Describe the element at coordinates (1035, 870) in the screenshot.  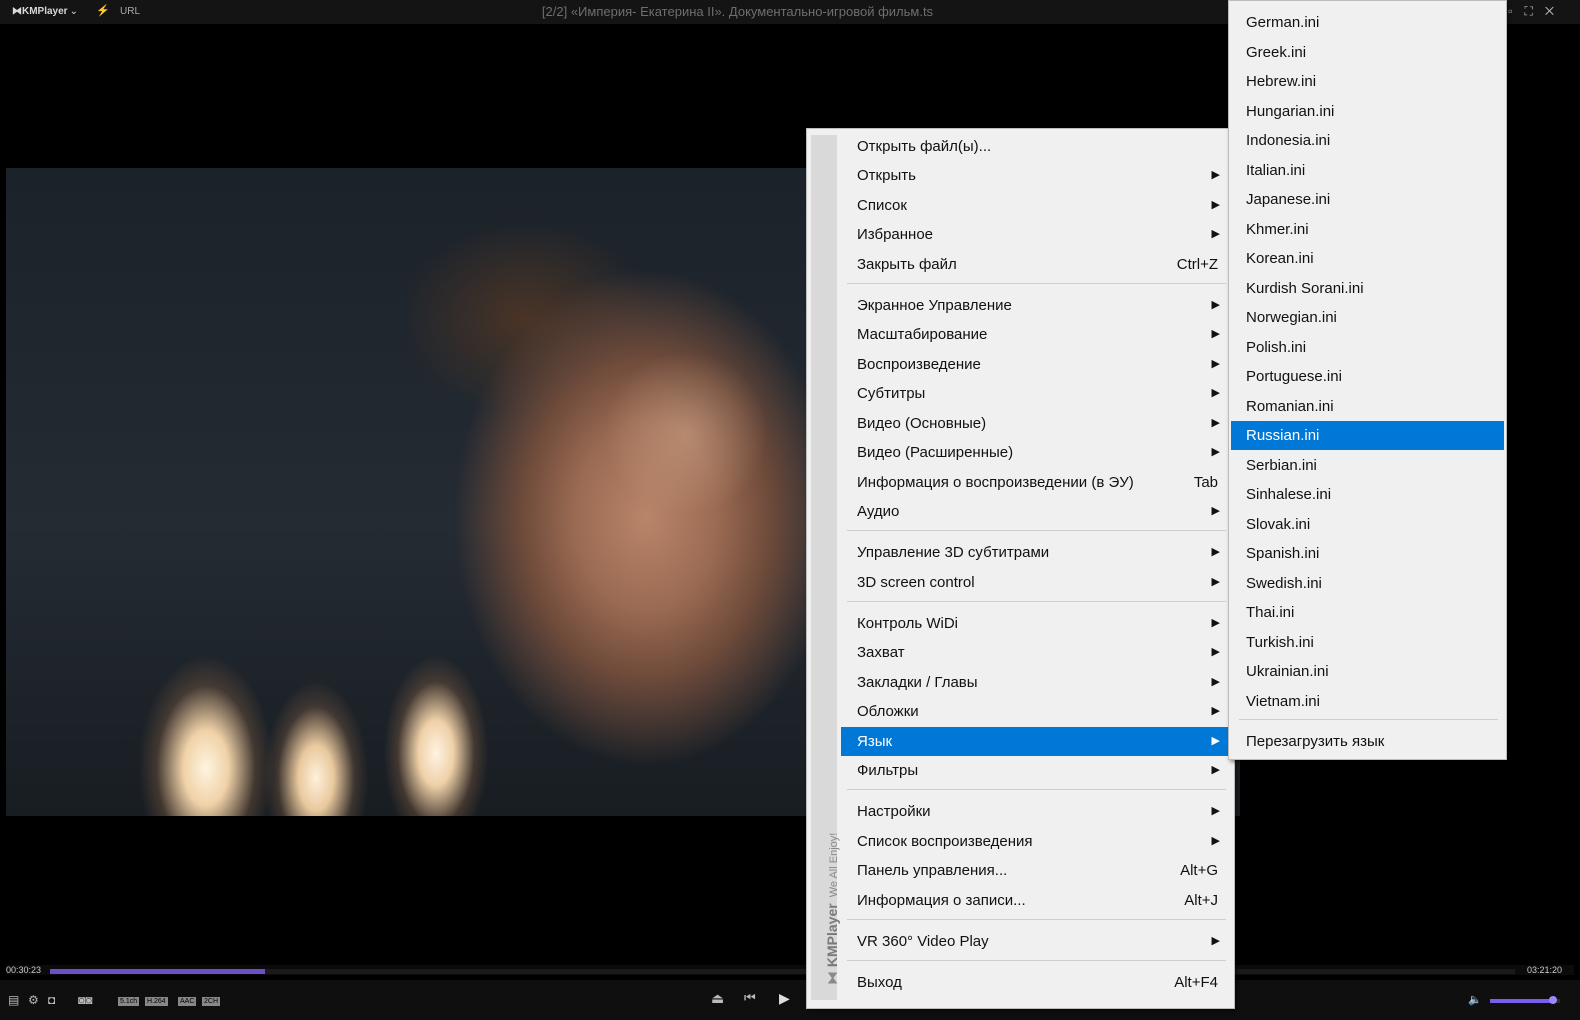
I see `menu-item: Панель управления... Alt+G` at that location.